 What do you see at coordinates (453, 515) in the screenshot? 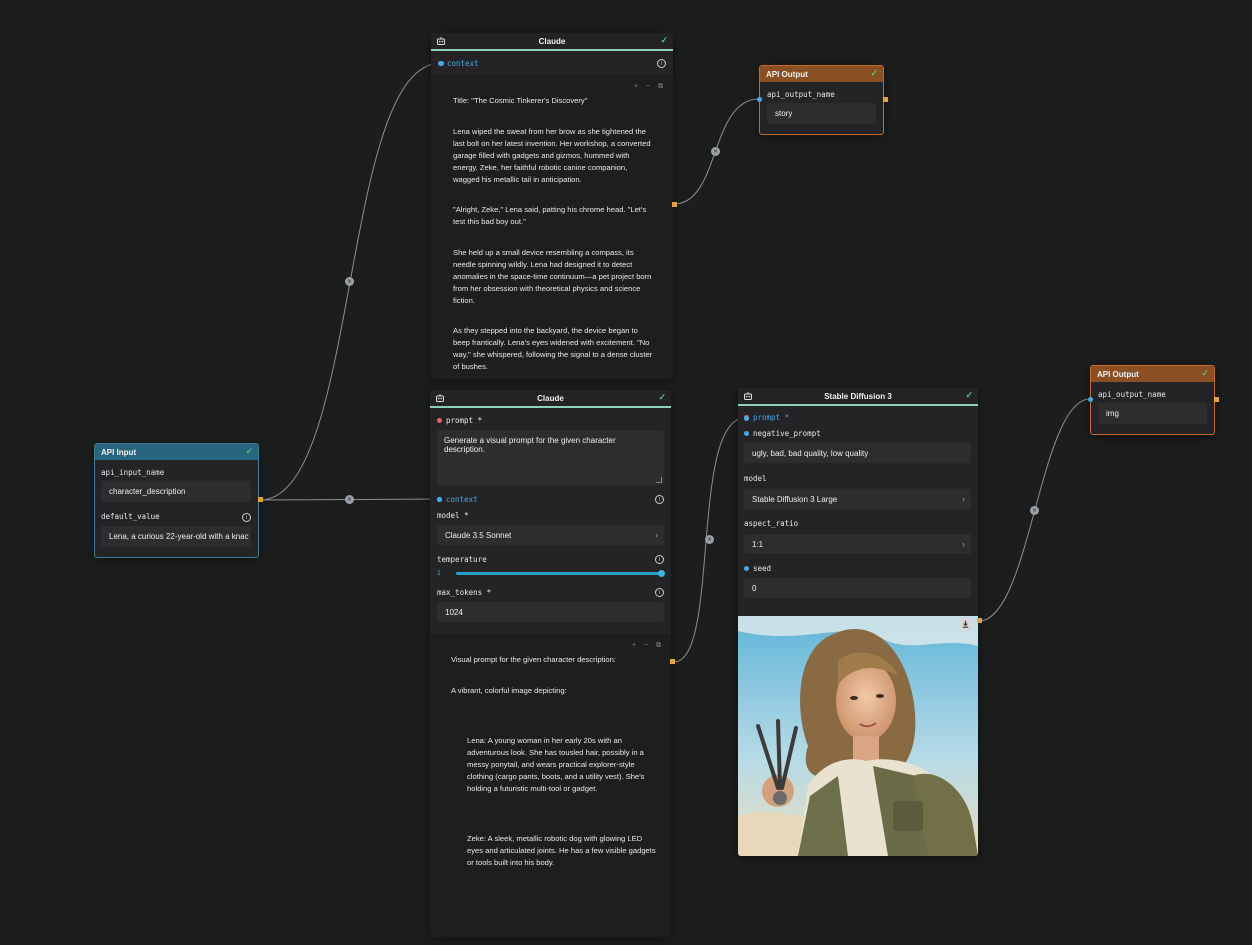
I see `model-label: model *` at bounding box center [453, 515].